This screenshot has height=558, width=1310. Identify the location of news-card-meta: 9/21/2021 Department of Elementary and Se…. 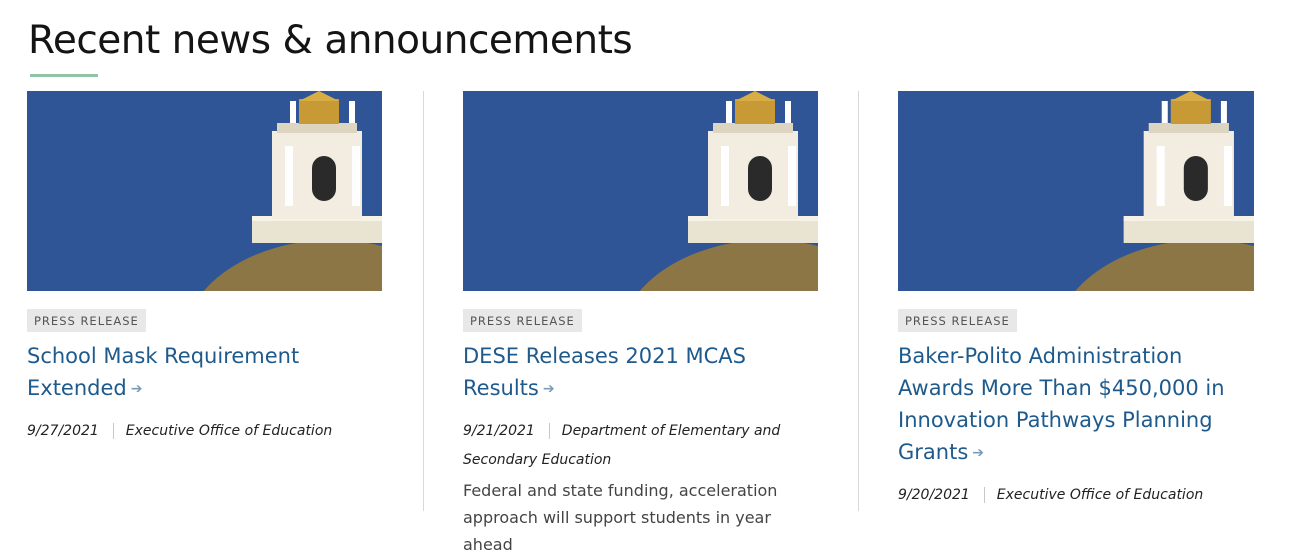
(640, 446).